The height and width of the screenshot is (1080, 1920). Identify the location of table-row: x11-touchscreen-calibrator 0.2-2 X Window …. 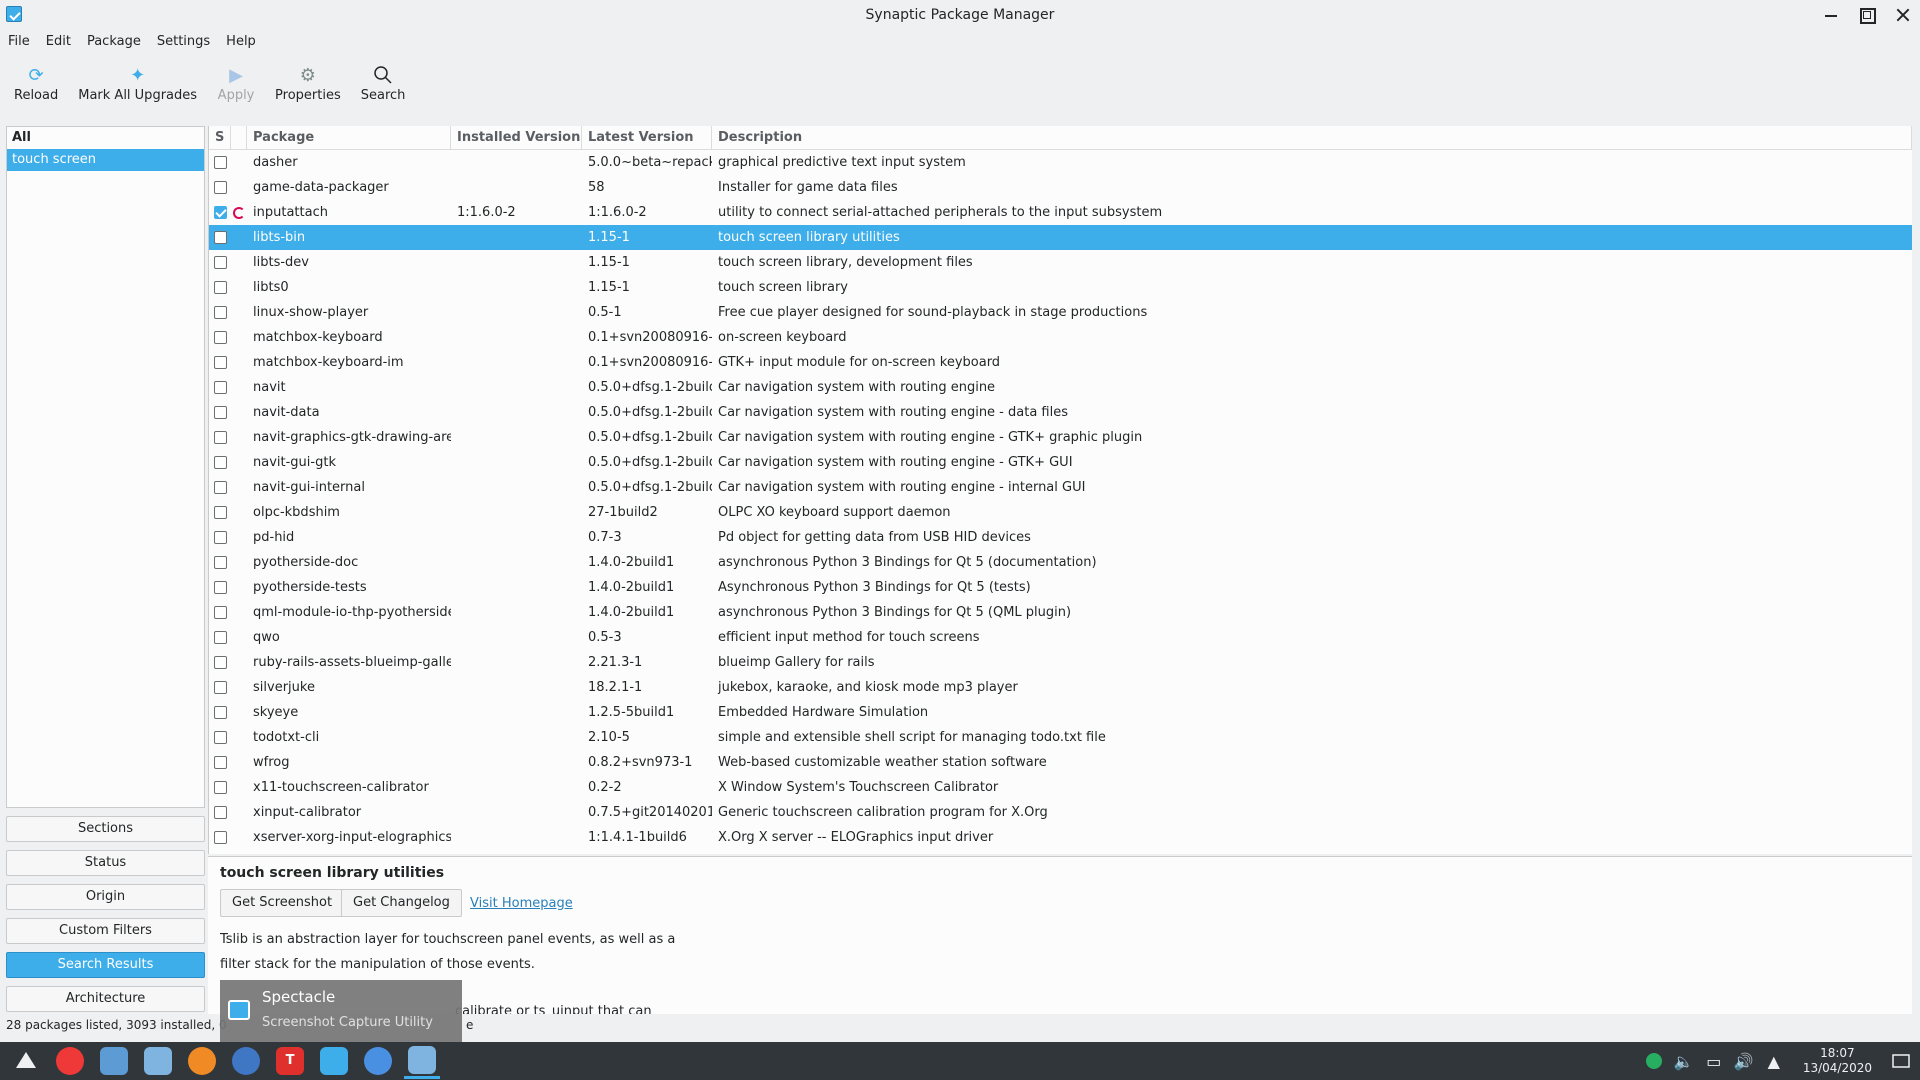
(1060, 787).